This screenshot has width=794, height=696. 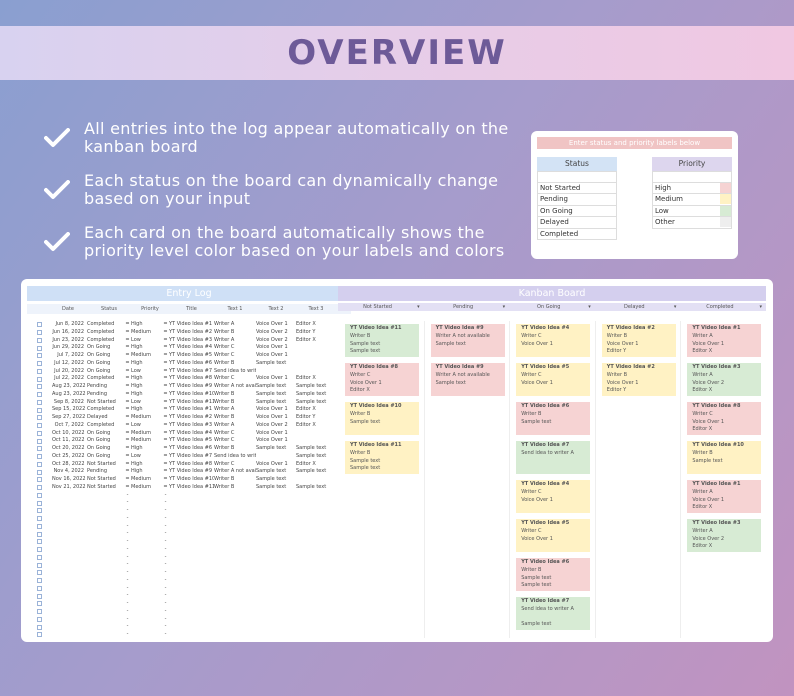 I want to click on status-label-cell: Delayed, so click(x=577, y=223).